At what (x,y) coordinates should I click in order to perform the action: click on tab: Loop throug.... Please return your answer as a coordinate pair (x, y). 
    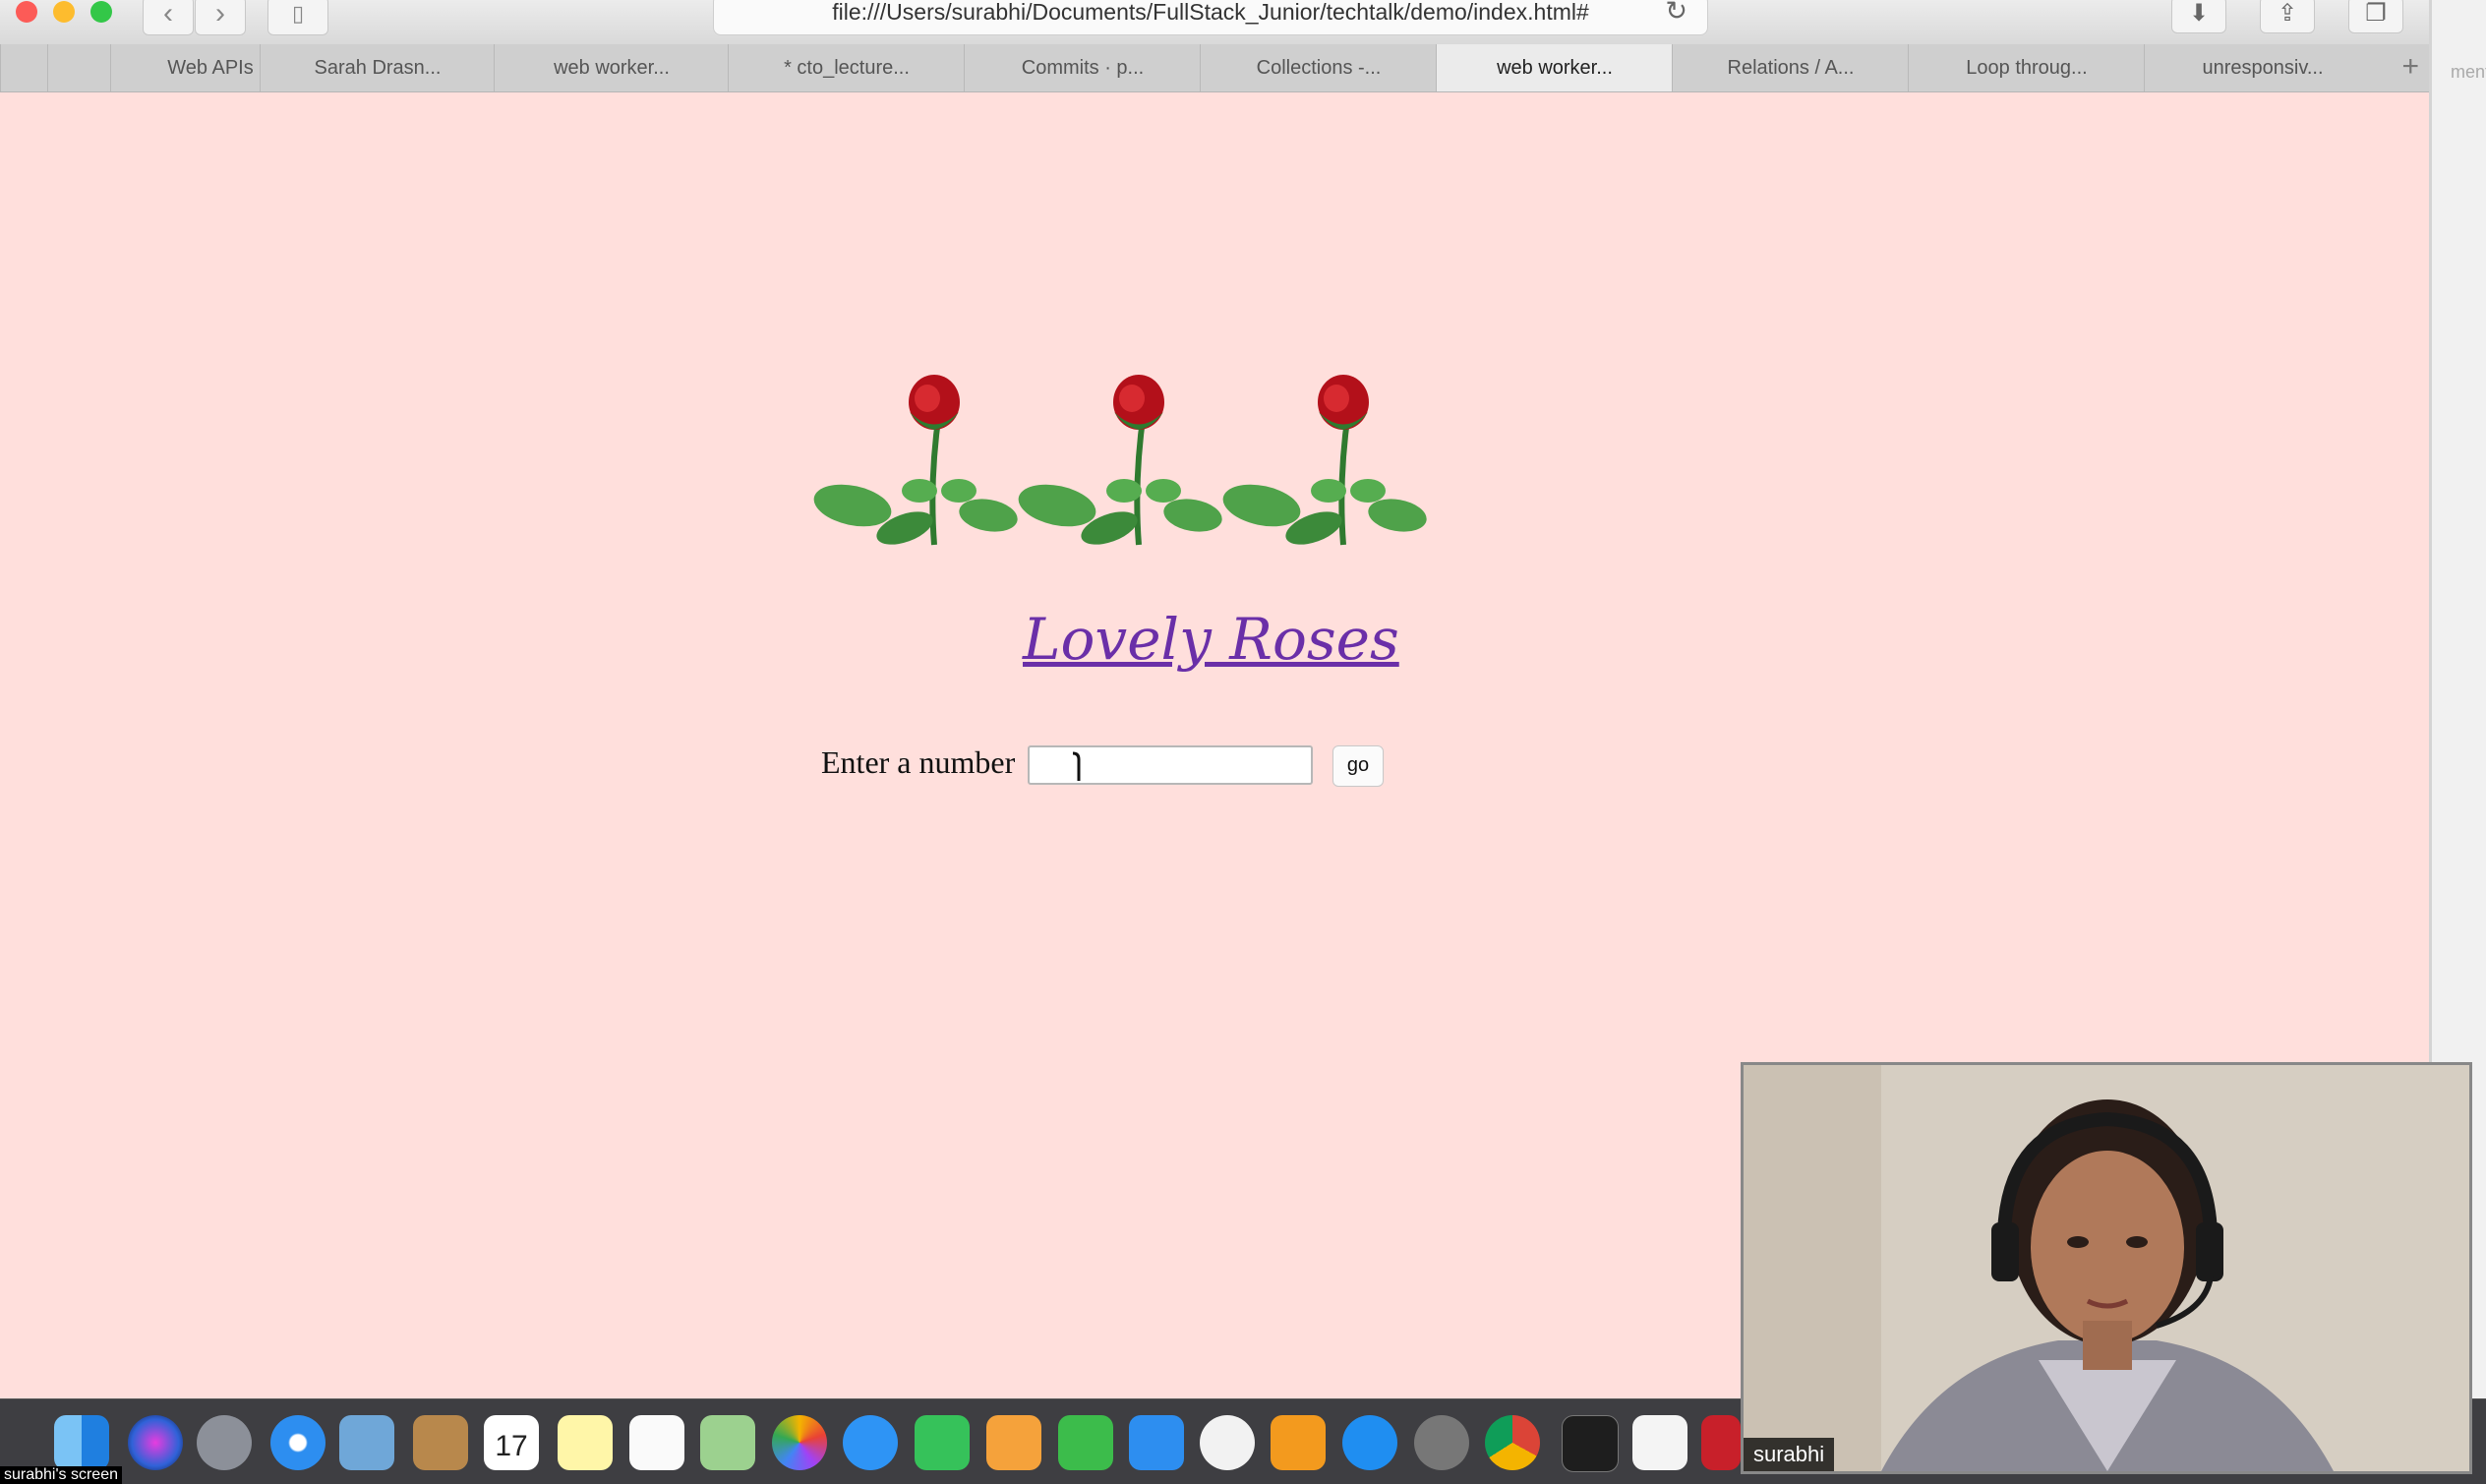
    Looking at the image, I should click on (2026, 68).